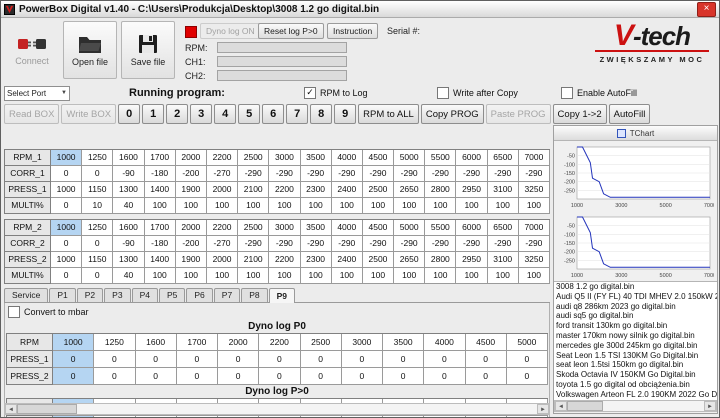 The width and height of the screenshot is (720, 418). What do you see at coordinates (160, 190) in the screenshot?
I see `table-cell: 1400` at bounding box center [160, 190].